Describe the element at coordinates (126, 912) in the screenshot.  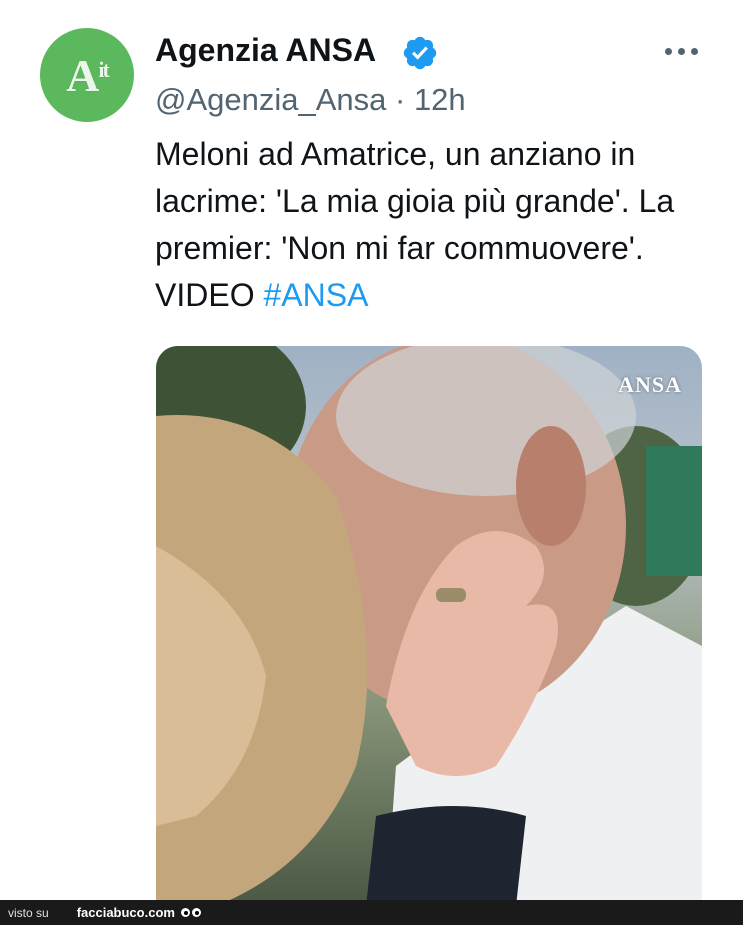
I see `footer-site-link: facciabuco.com` at that location.